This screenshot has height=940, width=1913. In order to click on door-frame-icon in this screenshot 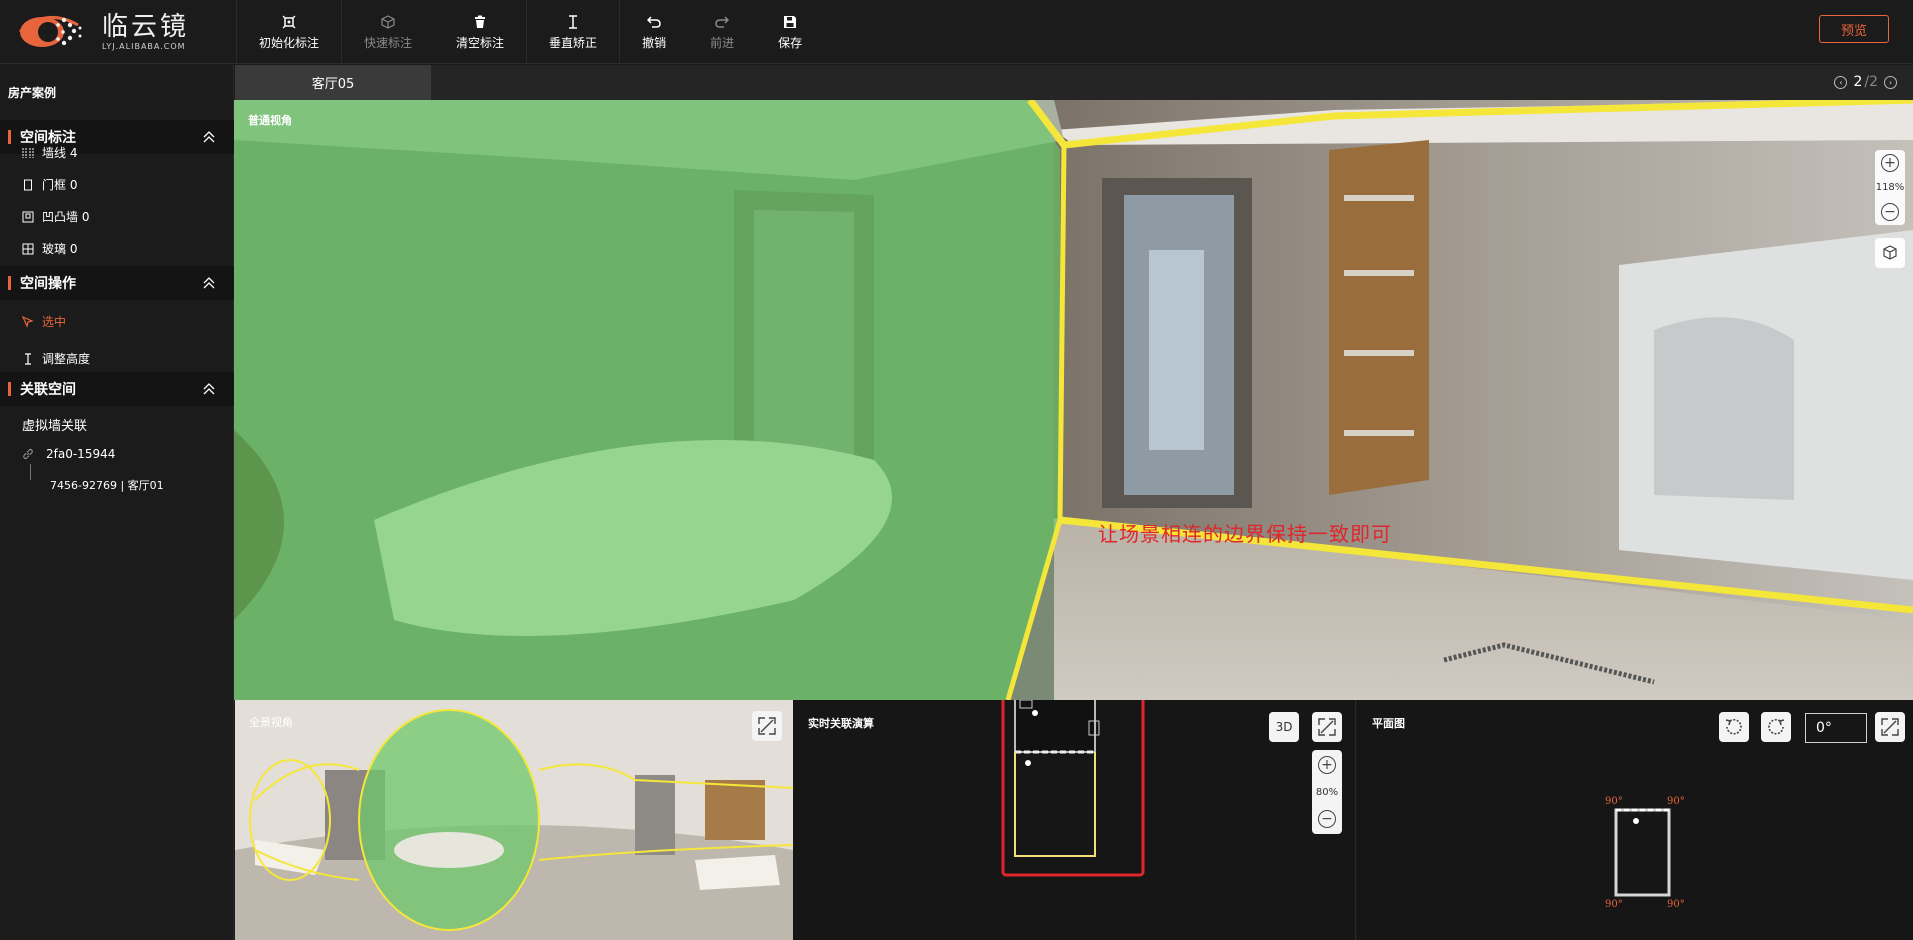, I will do `click(28, 185)`.